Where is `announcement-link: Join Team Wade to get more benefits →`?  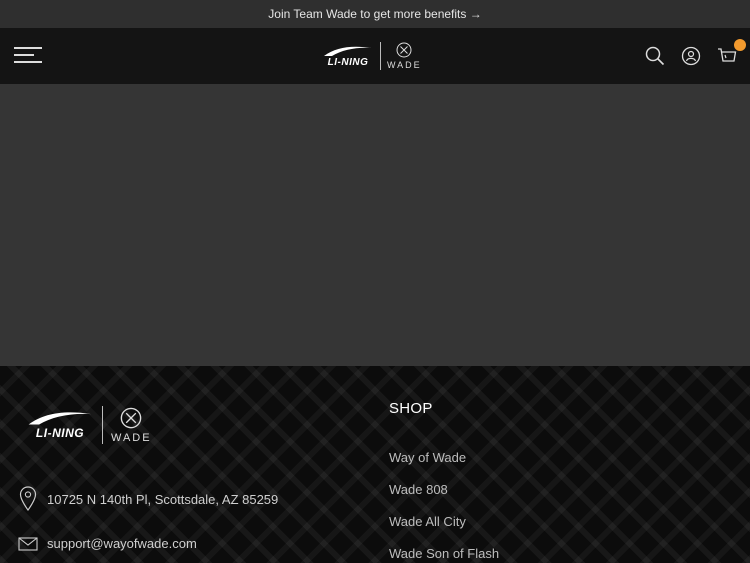
announcement-link: Join Team Wade to get more benefits → is located at coordinates (374, 14).